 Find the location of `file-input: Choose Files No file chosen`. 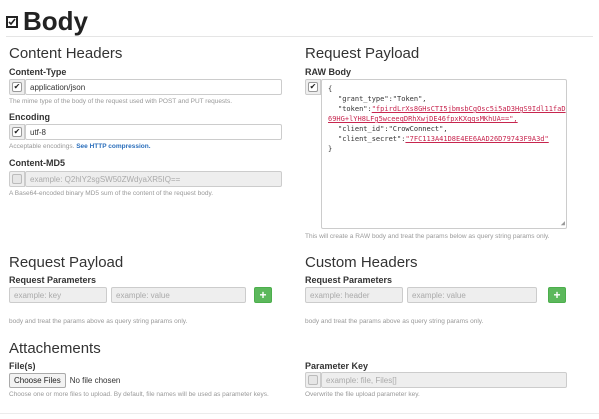

file-input: Choose Files No file chosen is located at coordinates (64, 380).